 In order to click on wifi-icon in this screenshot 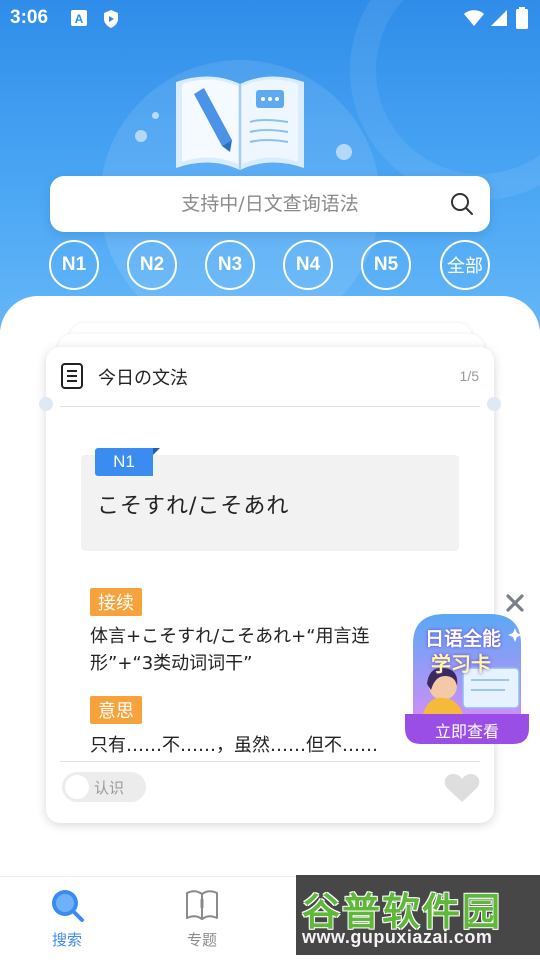, I will do `click(474, 18)`.